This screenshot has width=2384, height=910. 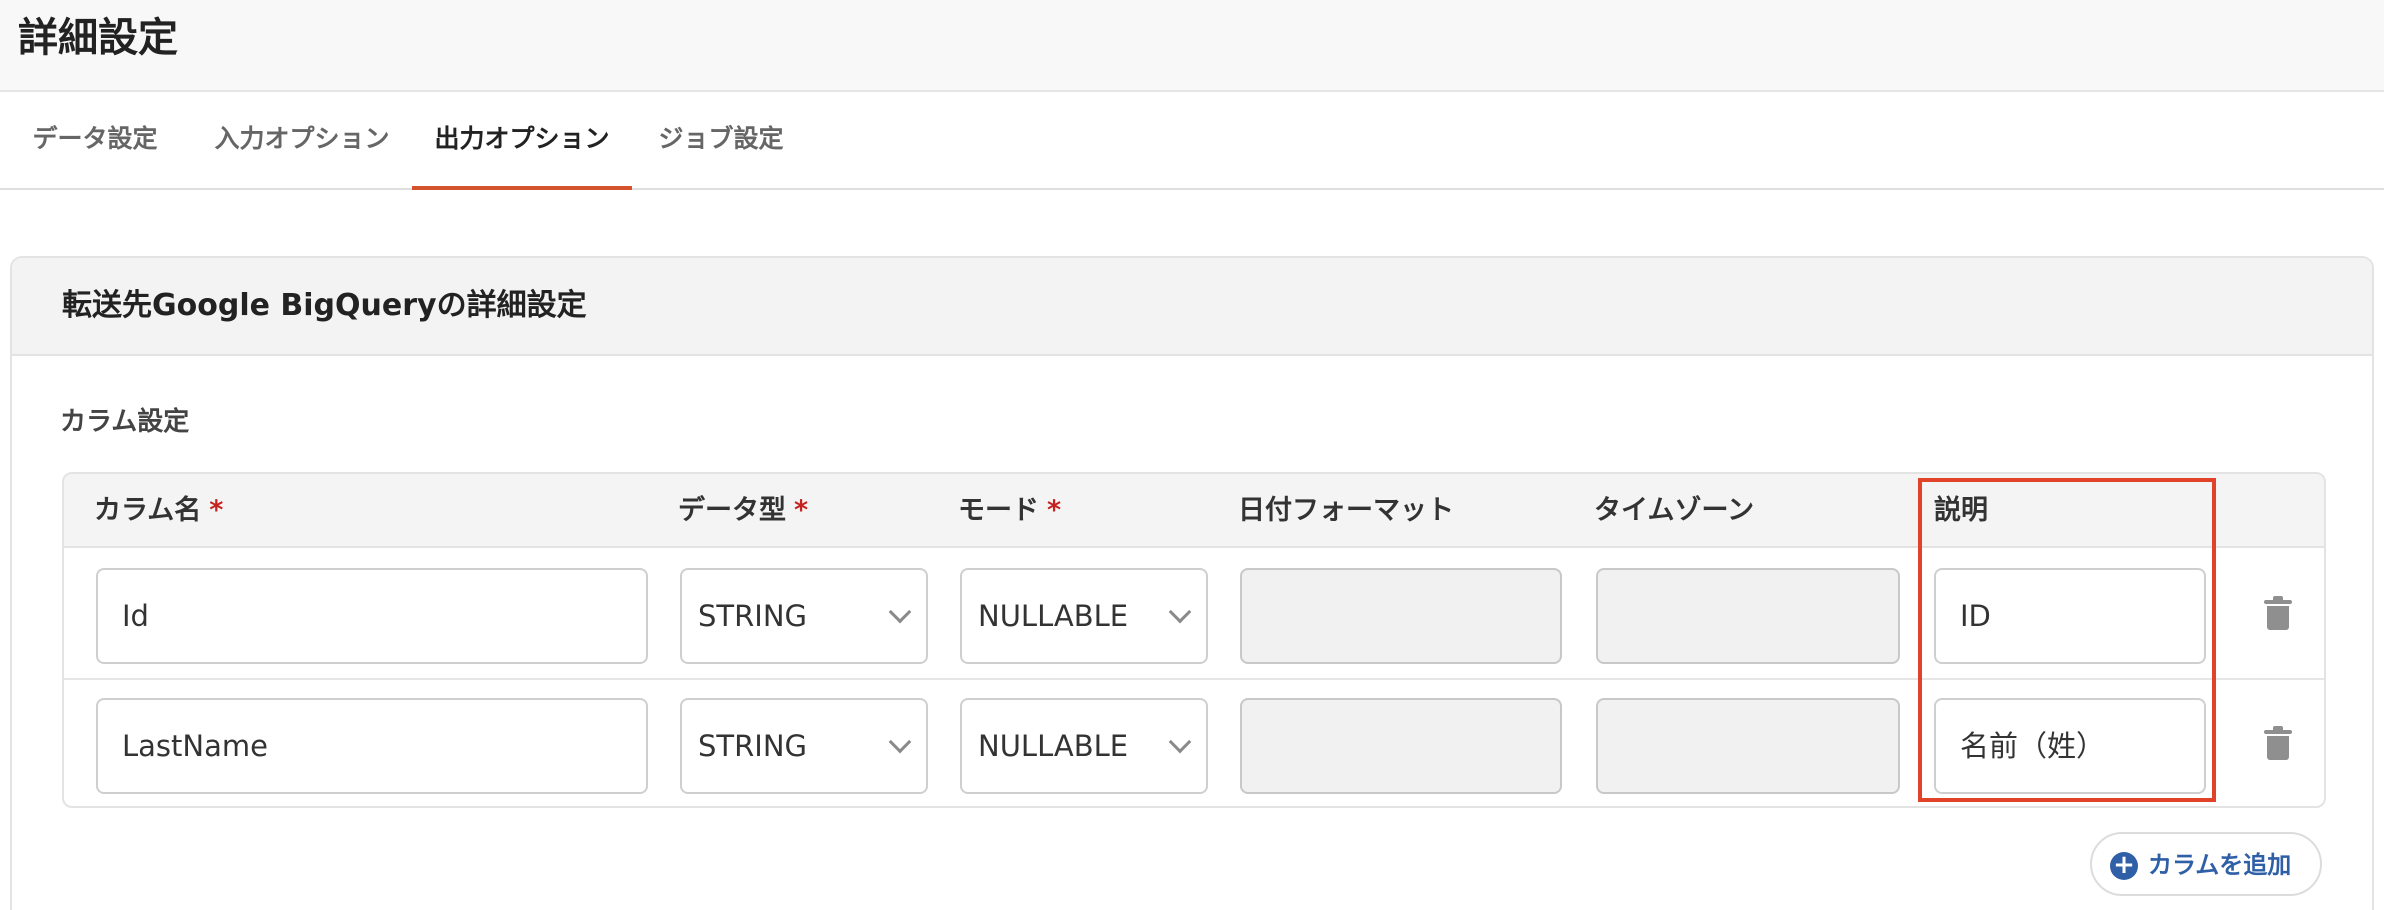 What do you see at coordinates (1674, 510) in the screenshot?
I see `header-timezone: タイムゾーン` at bounding box center [1674, 510].